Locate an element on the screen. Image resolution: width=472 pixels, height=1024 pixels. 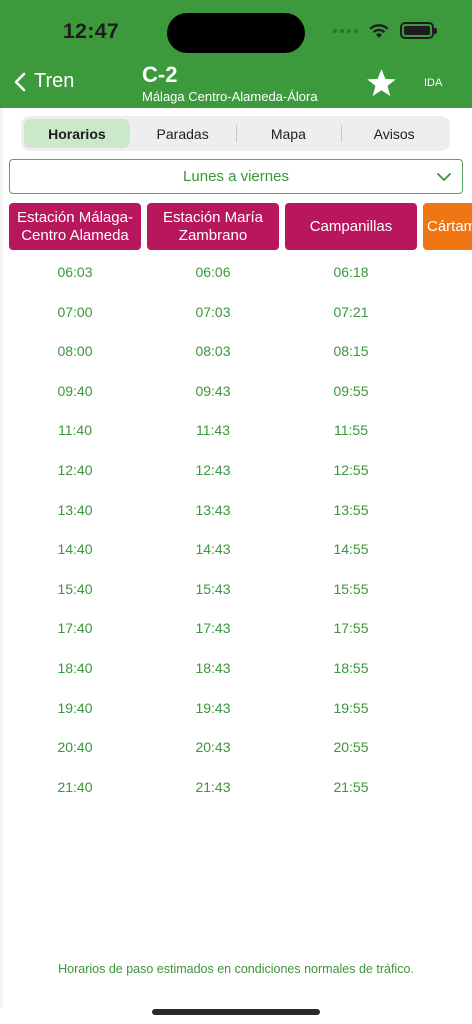
departure-time: 19:40 is located at coordinates (75, 707).